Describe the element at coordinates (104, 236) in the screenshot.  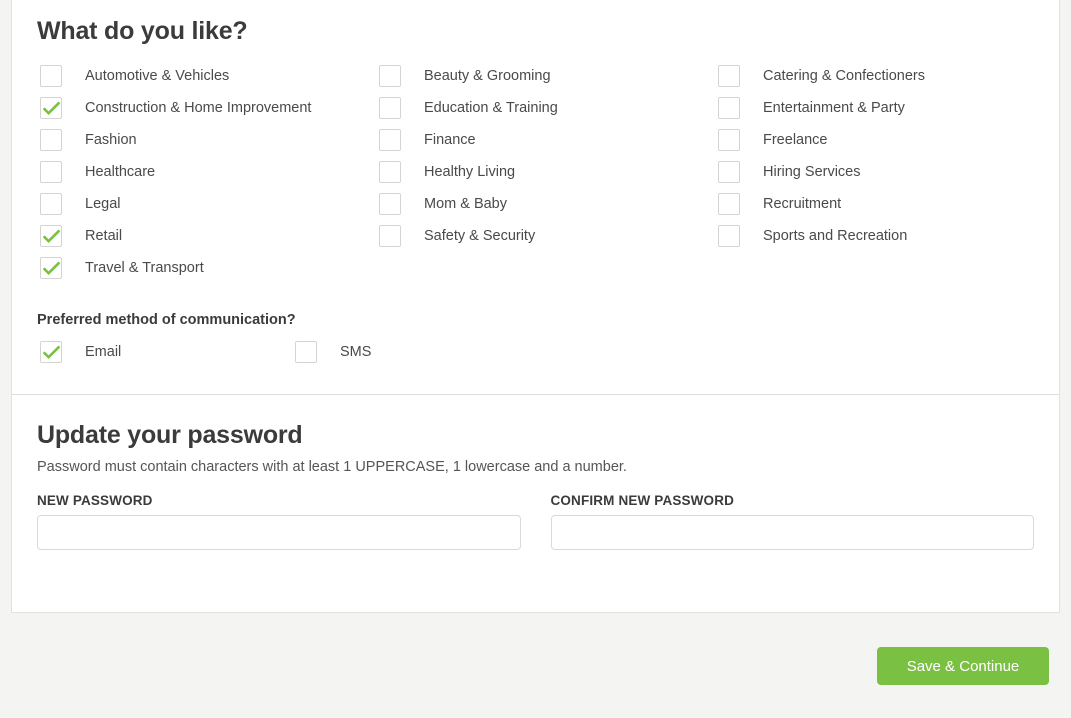
I see `interest-label: Retail` at that location.